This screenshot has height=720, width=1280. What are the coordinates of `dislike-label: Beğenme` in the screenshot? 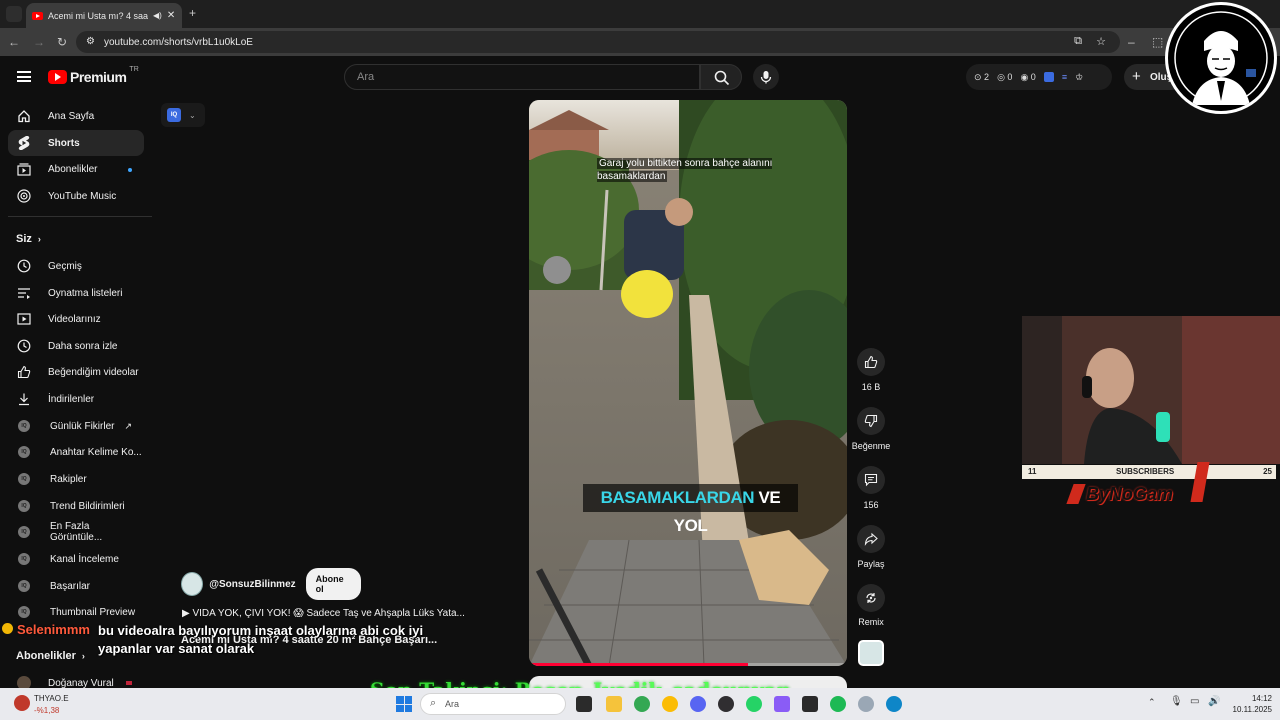 It's located at (871, 446).